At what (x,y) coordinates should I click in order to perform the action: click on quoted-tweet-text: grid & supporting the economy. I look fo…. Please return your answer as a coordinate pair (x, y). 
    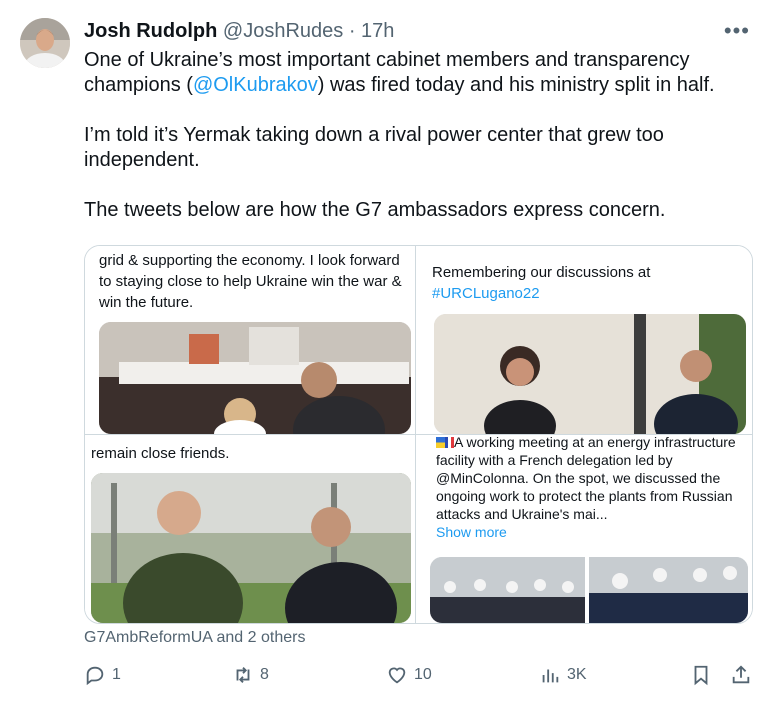
    Looking at the image, I should click on (250, 281).